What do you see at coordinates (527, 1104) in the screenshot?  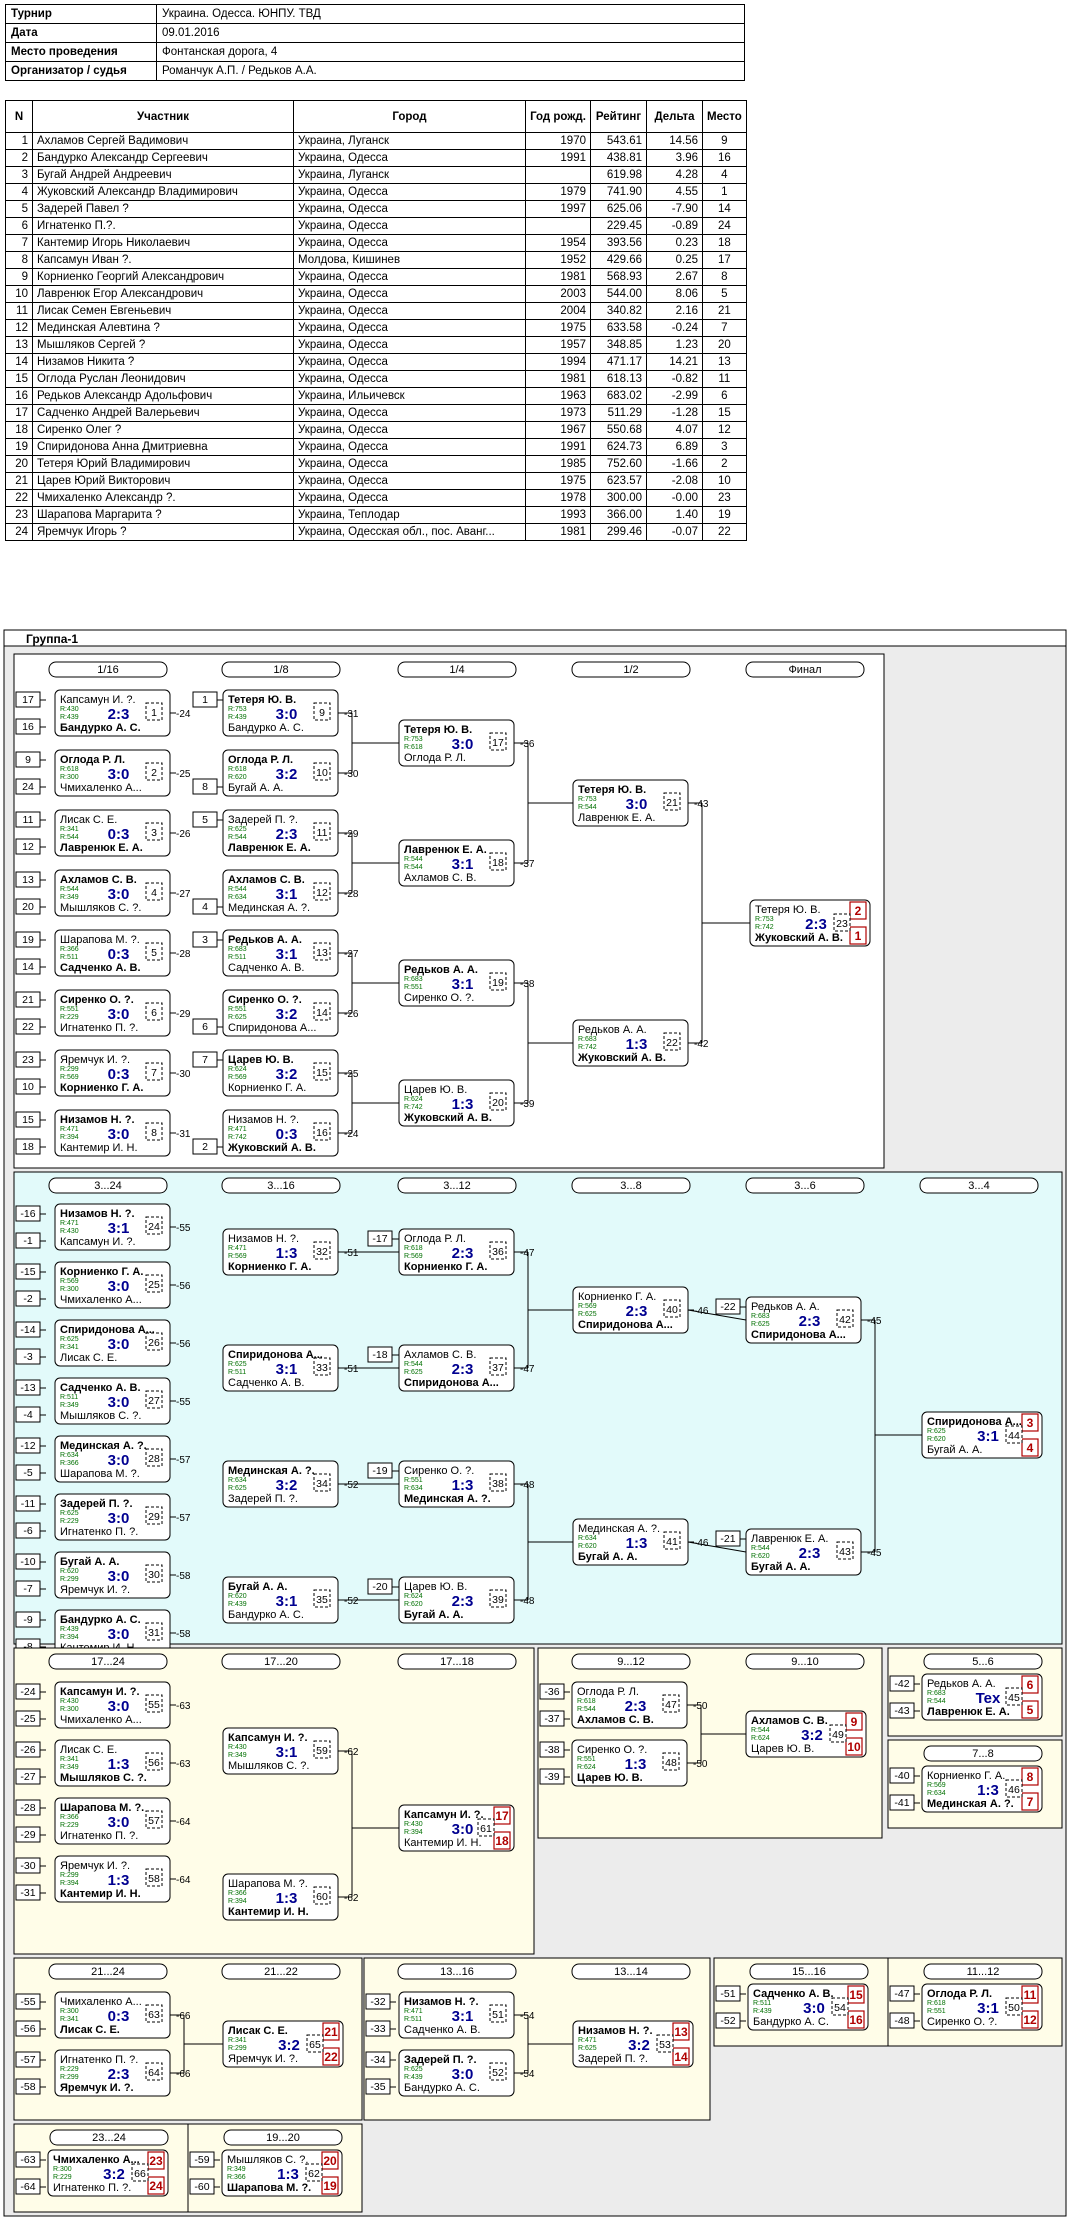 I see `loser-destination: -39` at bounding box center [527, 1104].